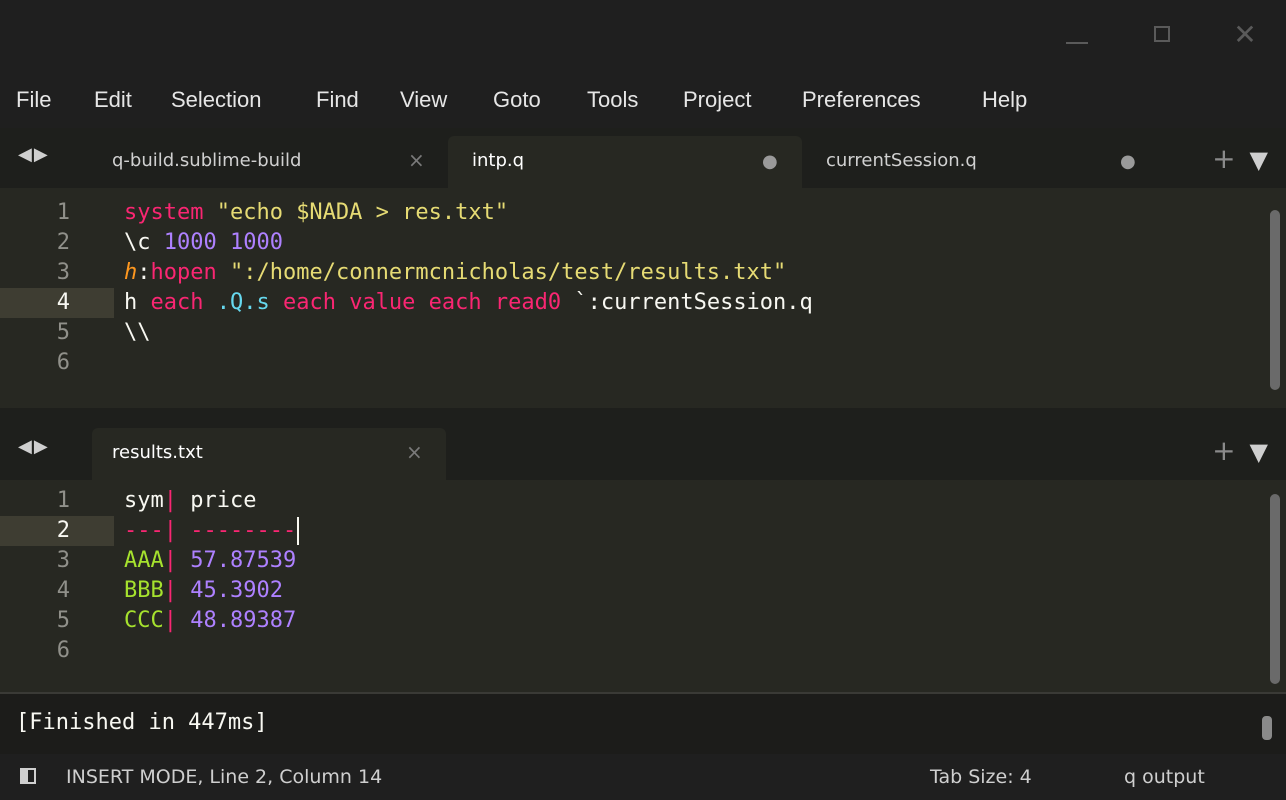  I want to click on tab-label: q-build.sublime-build, so click(207, 160).